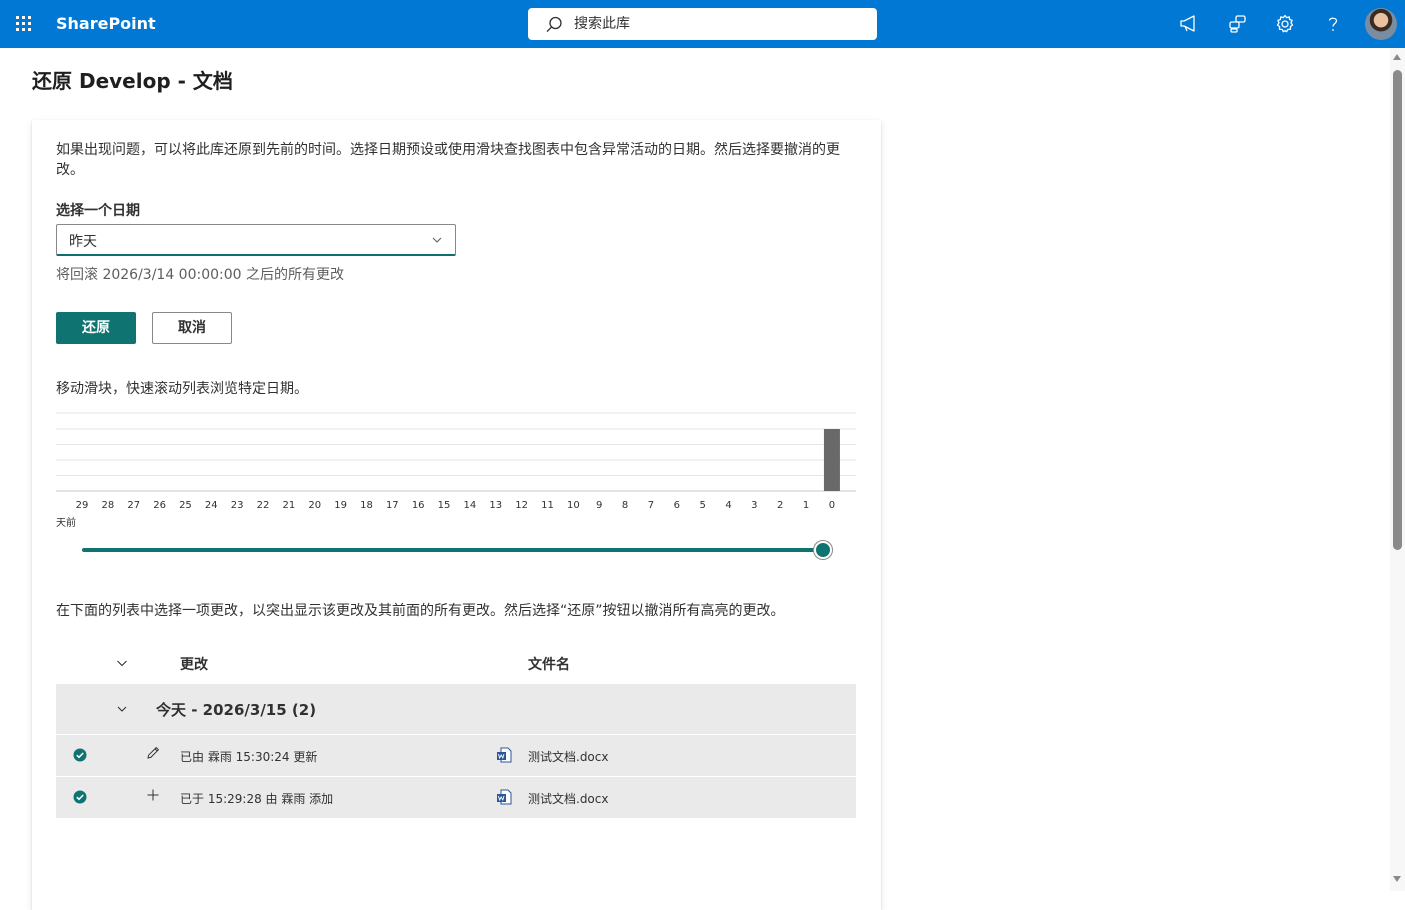 The width and height of the screenshot is (1405, 910). Describe the element at coordinates (719, 24) in the screenshot. I see `search-input` at that location.